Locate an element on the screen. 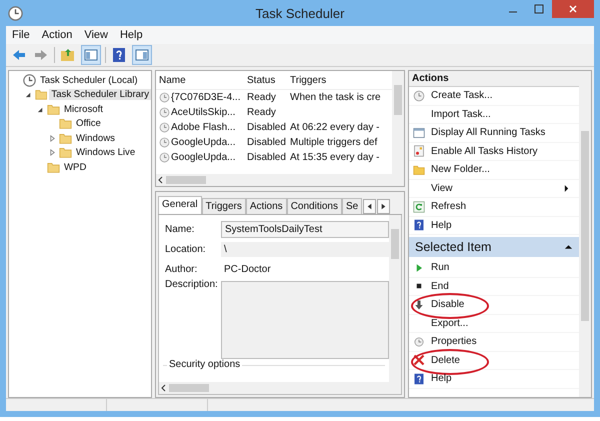  group-label: Security options is located at coordinates (204, 364).